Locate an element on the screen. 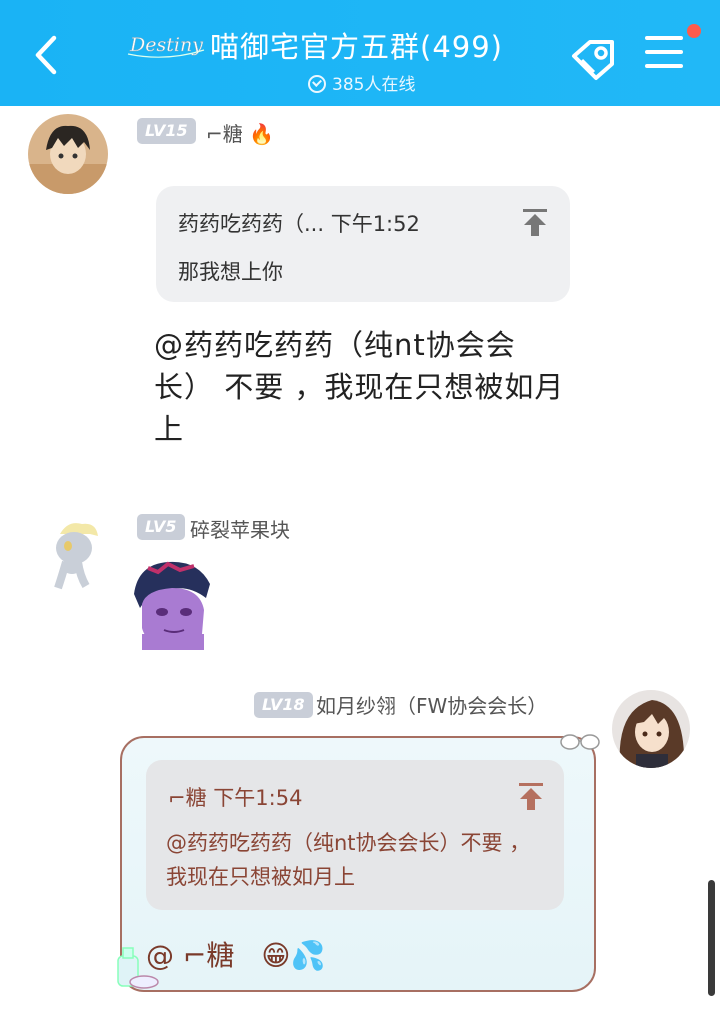 This screenshot has width=720, height=1016. back-arrow-icon is located at coordinates (48, 55).